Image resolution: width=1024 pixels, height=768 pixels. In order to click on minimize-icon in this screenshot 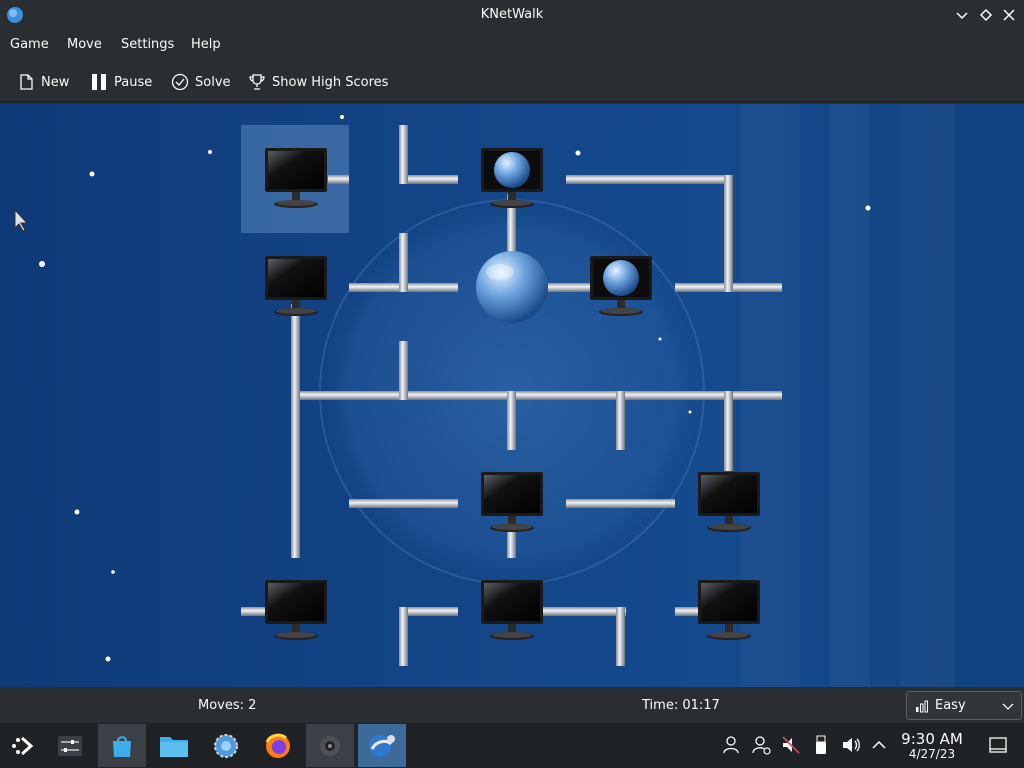, I will do `click(962, 15)`.